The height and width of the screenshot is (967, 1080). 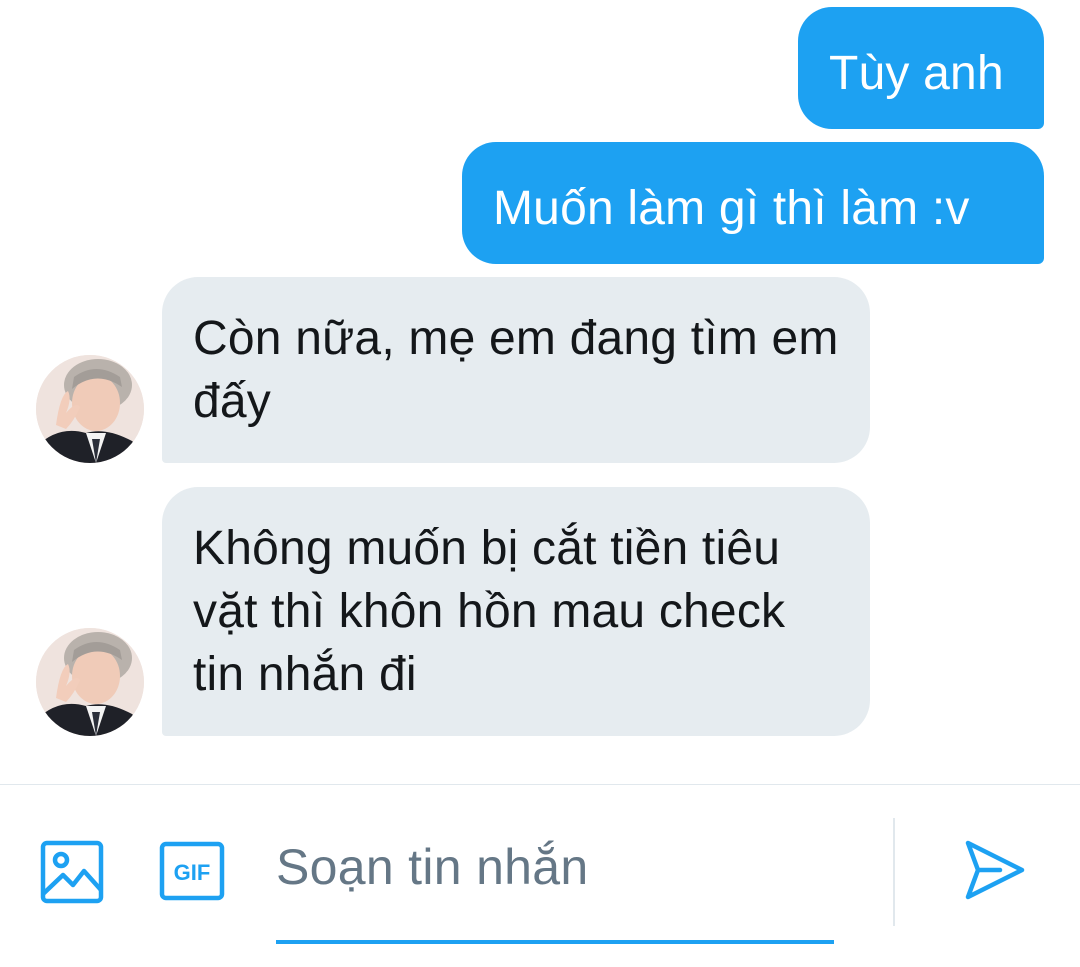 I want to click on sent-message-bubble: Tùy anh, so click(x=921, y=68).